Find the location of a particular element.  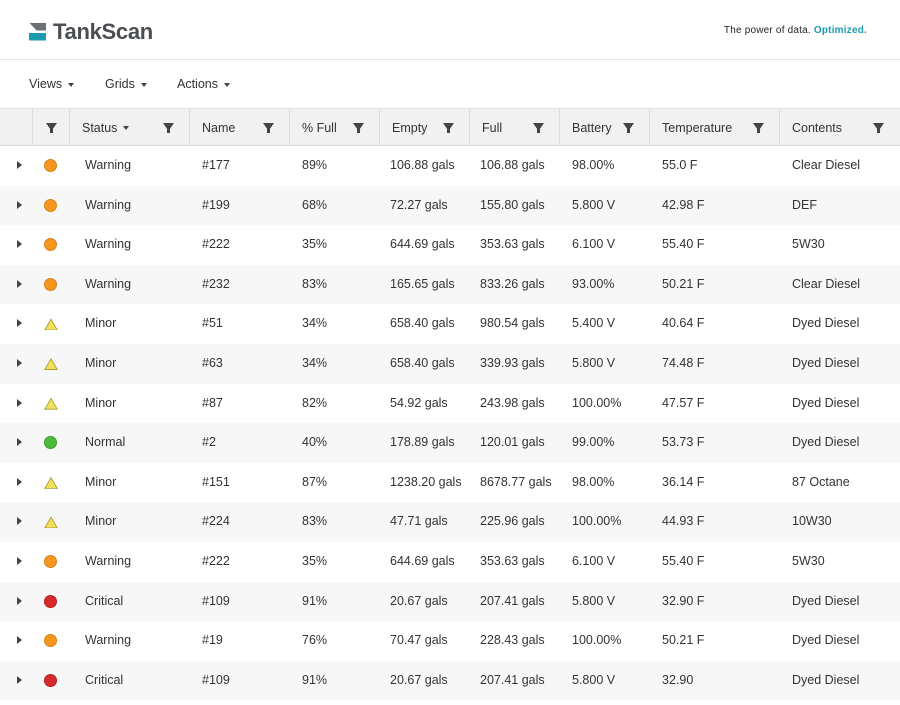

column-header-temperature: Temperature is located at coordinates (714, 127).